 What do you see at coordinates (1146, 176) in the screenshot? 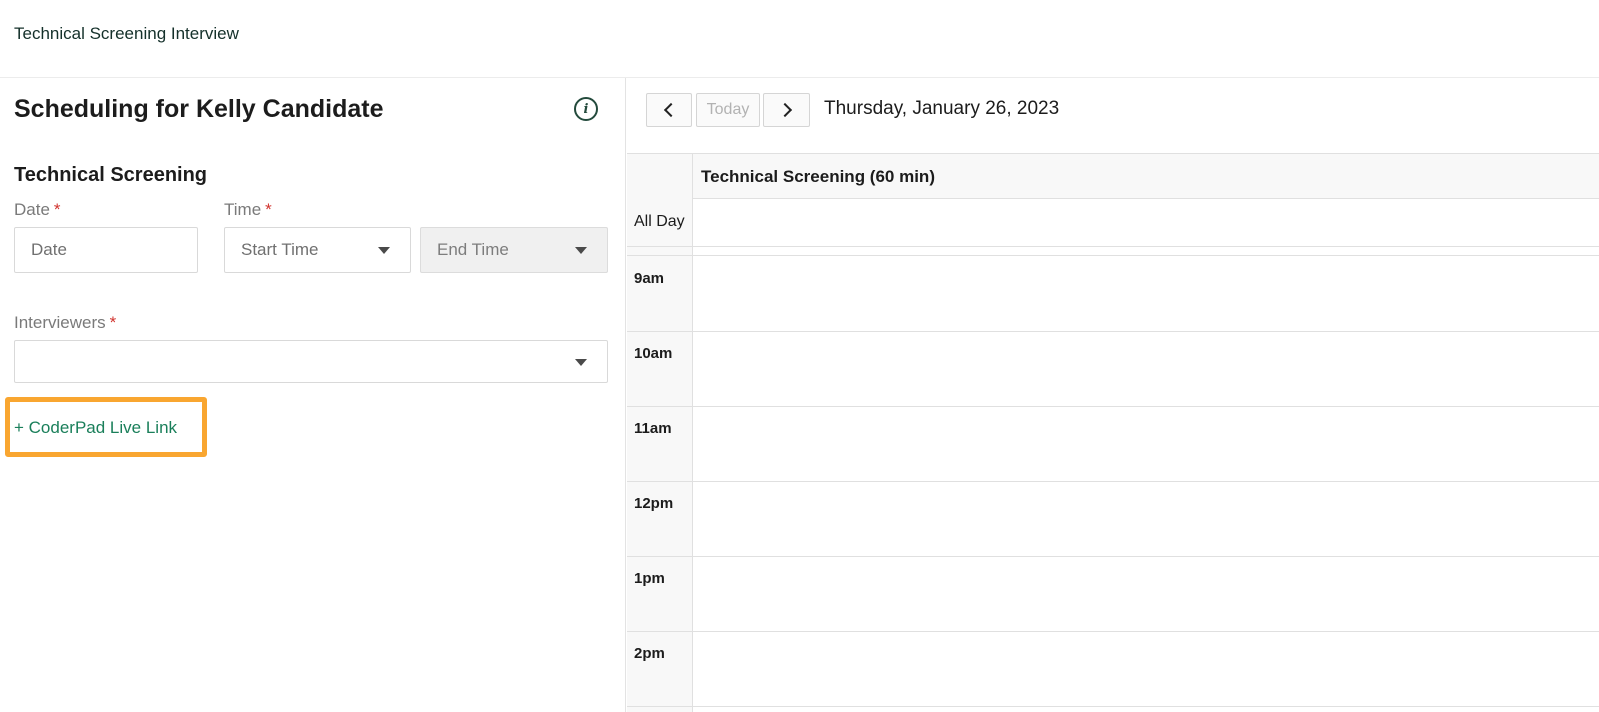
I see `calendar-column-header: Technical Screening (60 min)` at bounding box center [1146, 176].